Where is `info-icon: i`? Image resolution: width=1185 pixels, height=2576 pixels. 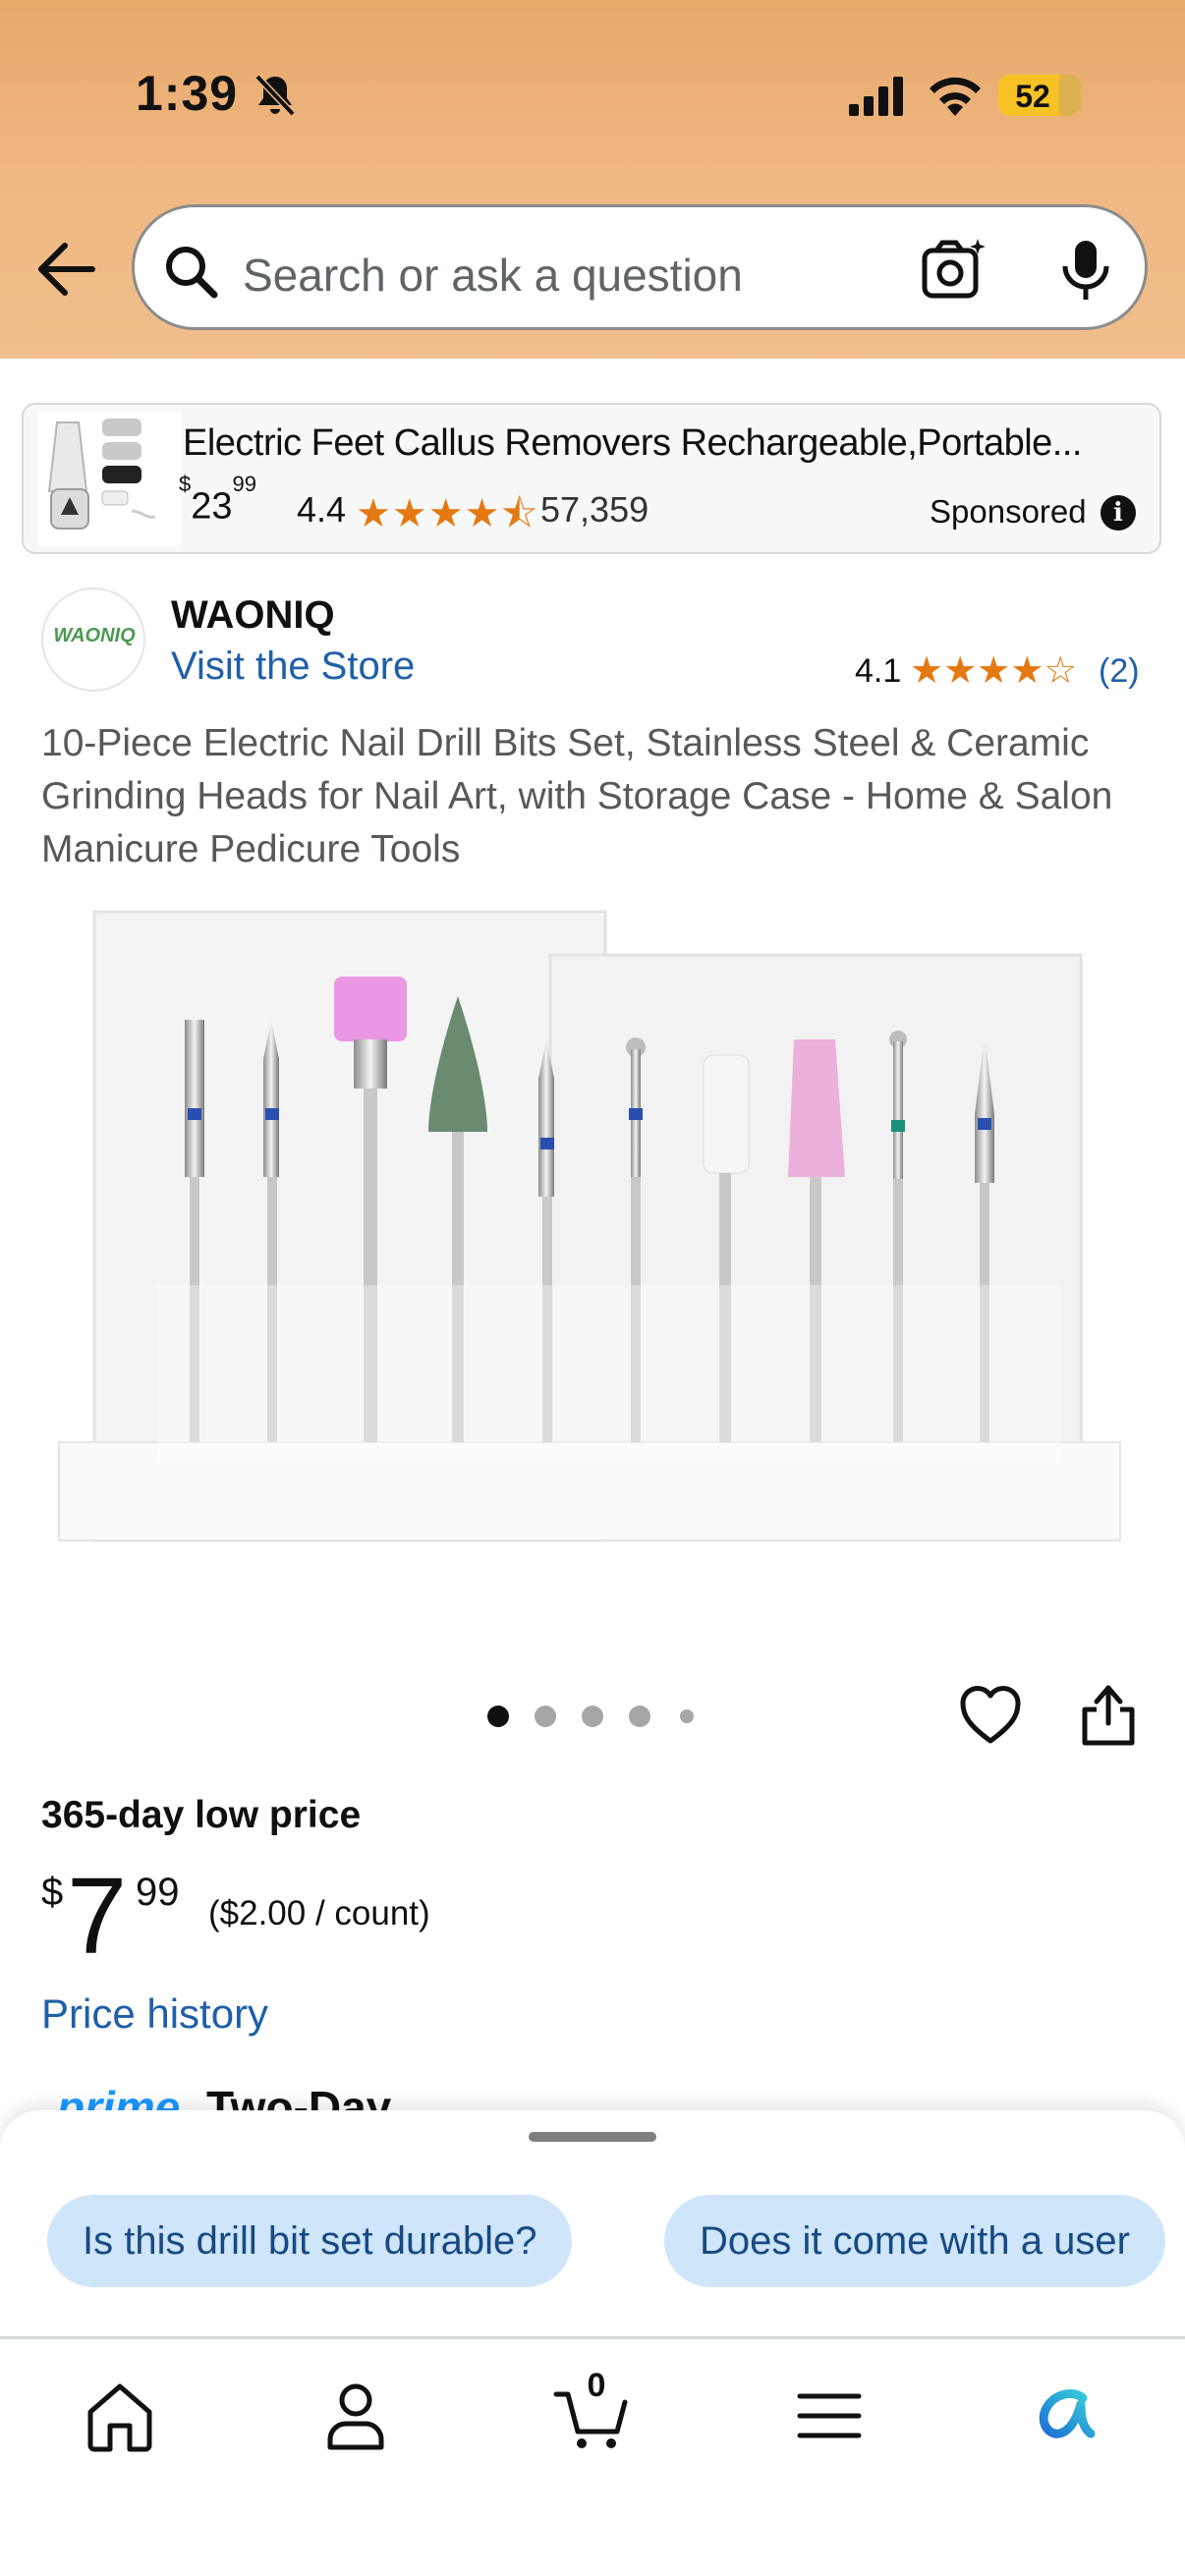
info-icon: i is located at coordinates (1118, 513).